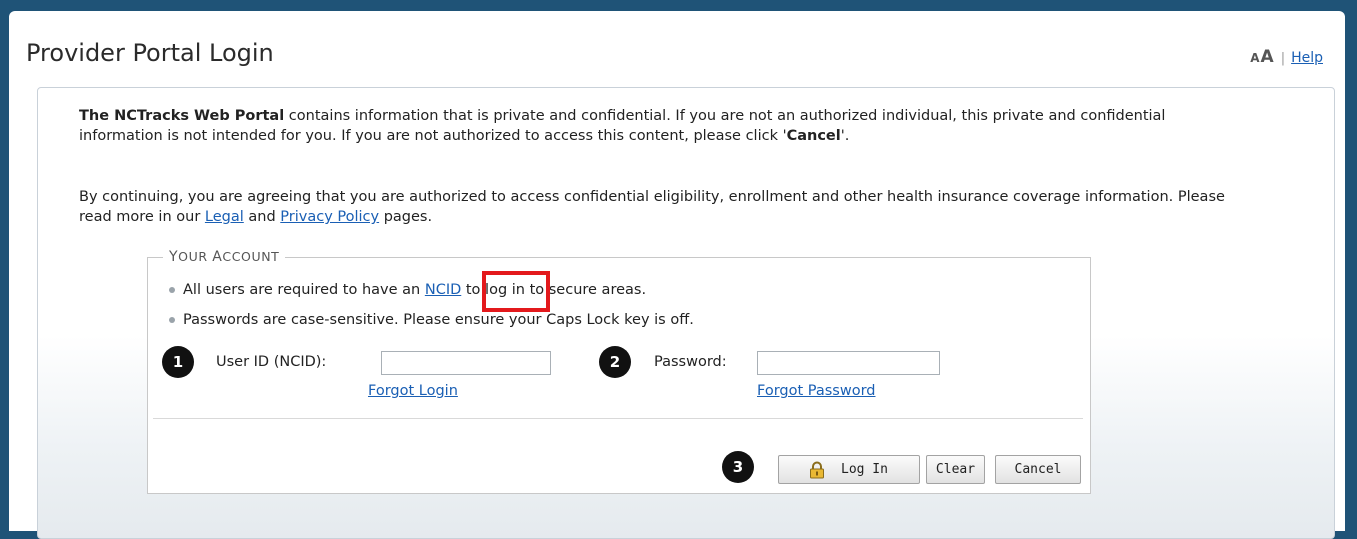 The width and height of the screenshot is (1357, 539). Describe the element at coordinates (271, 362) in the screenshot. I see `user-id-label: User ID (NCID):` at that location.